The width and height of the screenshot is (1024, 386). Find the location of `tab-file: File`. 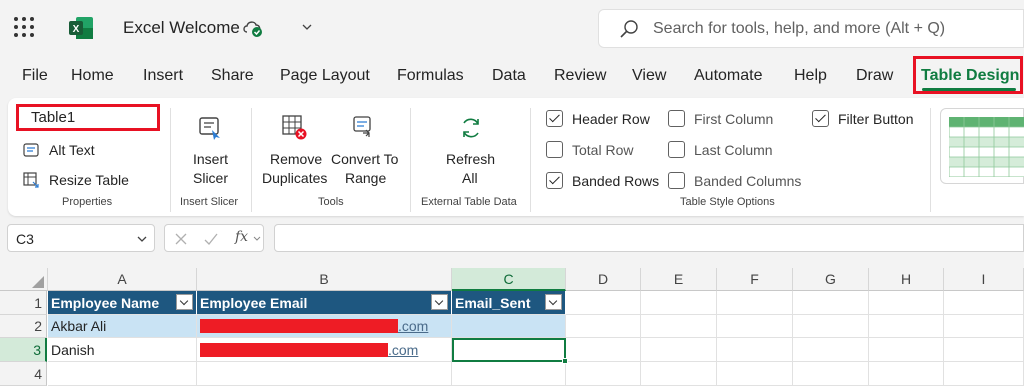

tab-file: File is located at coordinates (35, 76).